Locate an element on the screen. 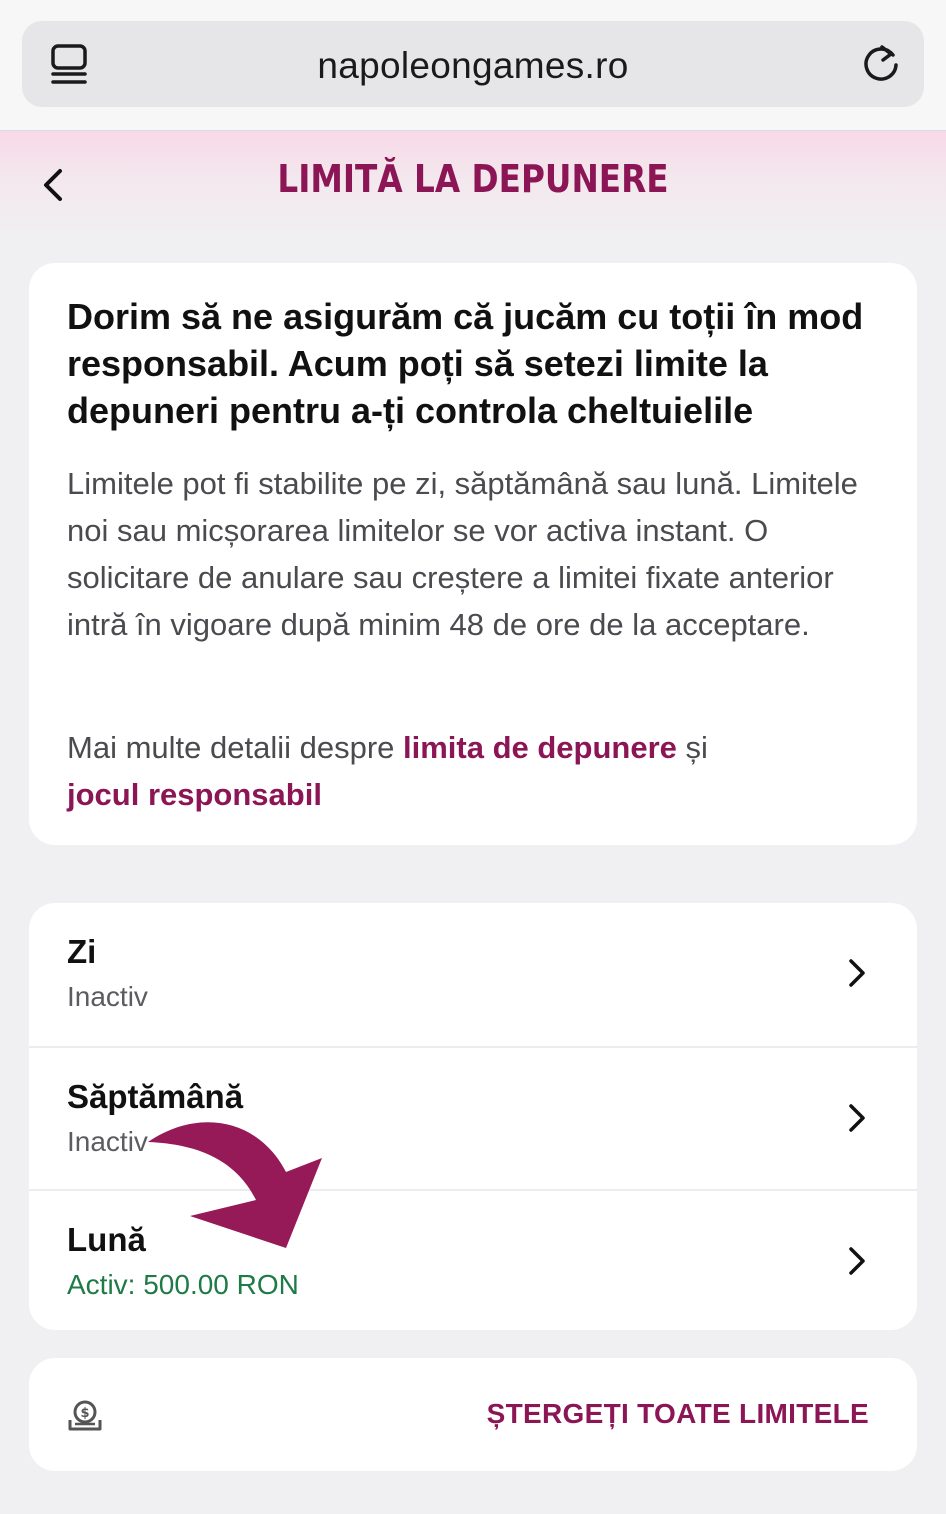 The width and height of the screenshot is (946, 1514). clear-limits-card: $ ȘTERGEȚI TOATE LIMITELE is located at coordinates (473, 1414).